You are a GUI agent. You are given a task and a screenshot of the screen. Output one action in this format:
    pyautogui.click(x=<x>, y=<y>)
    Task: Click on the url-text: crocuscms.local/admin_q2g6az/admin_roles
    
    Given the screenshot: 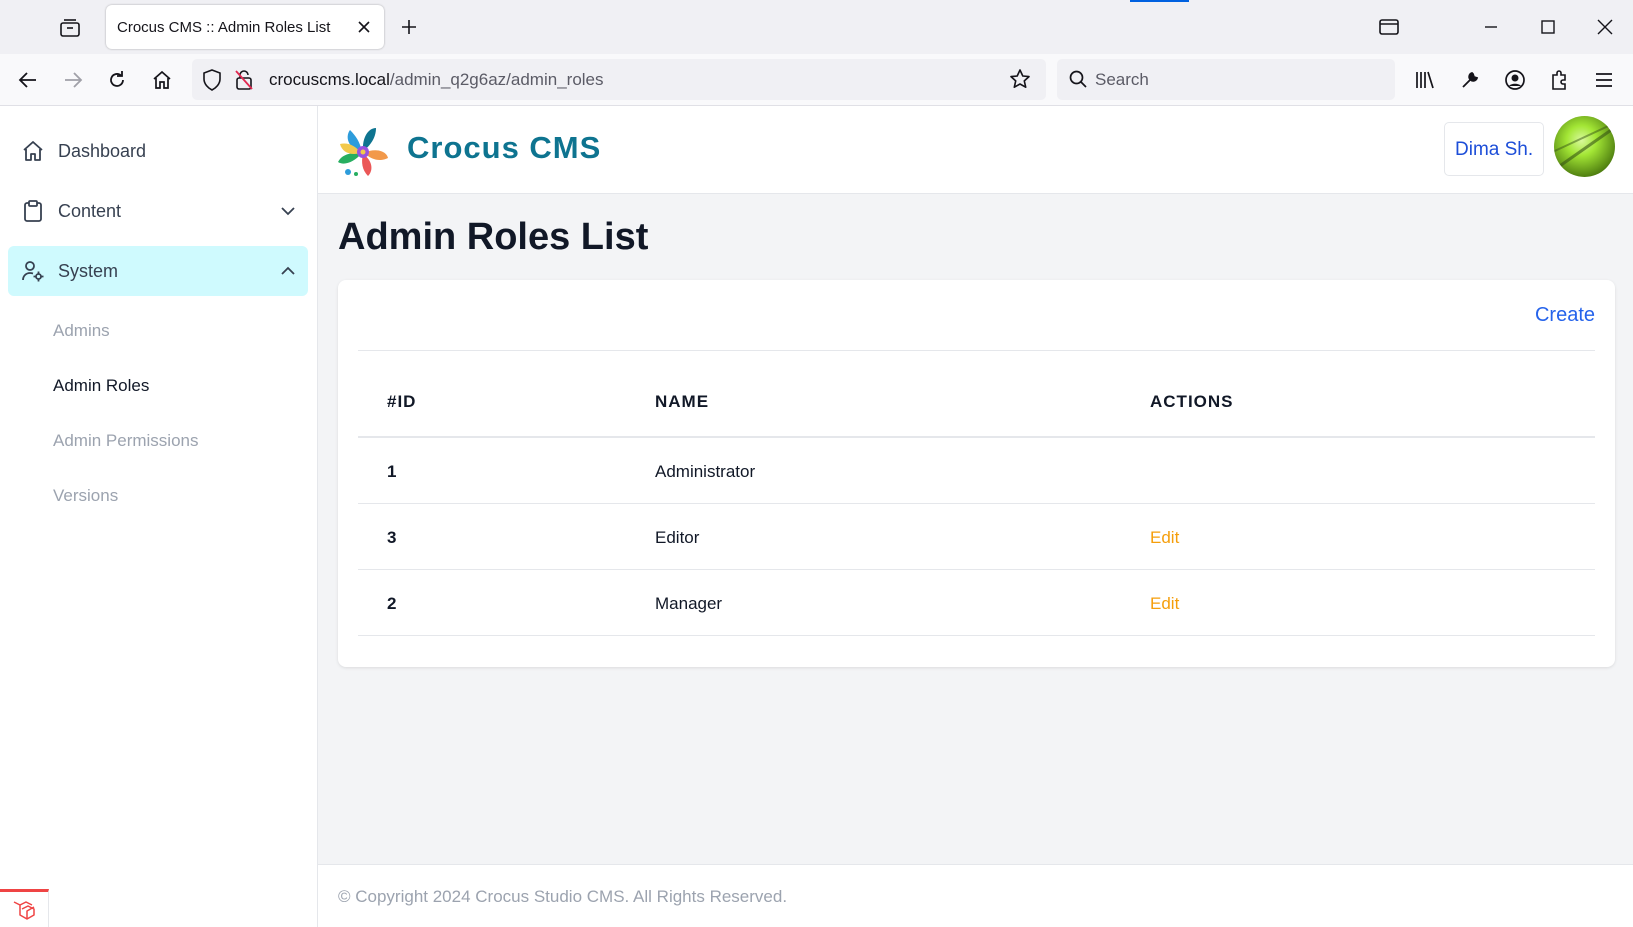 What is the action you would take?
    pyautogui.click(x=436, y=80)
    